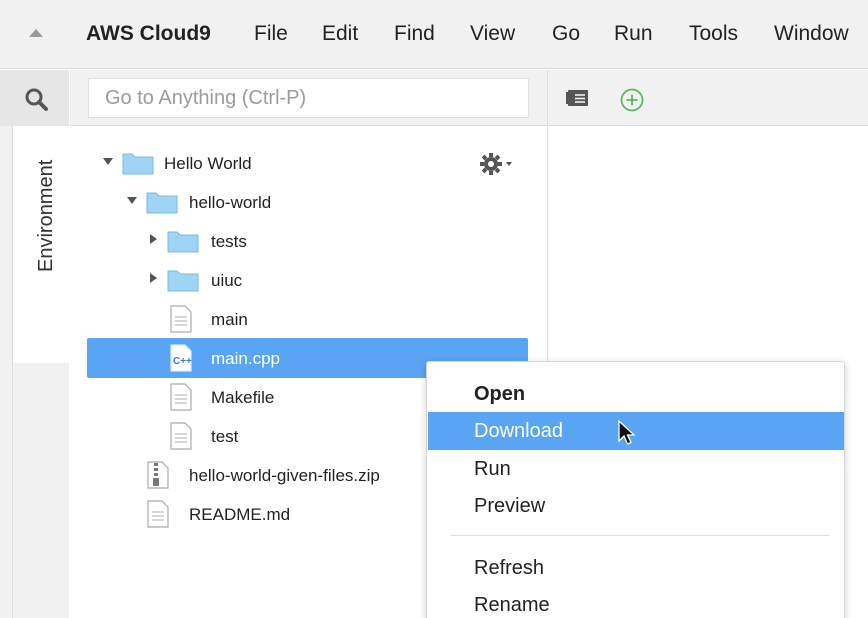  Describe the element at coordinates (636, 506) in the screenshot. I see `context-menu-preview: Preview` at that location.